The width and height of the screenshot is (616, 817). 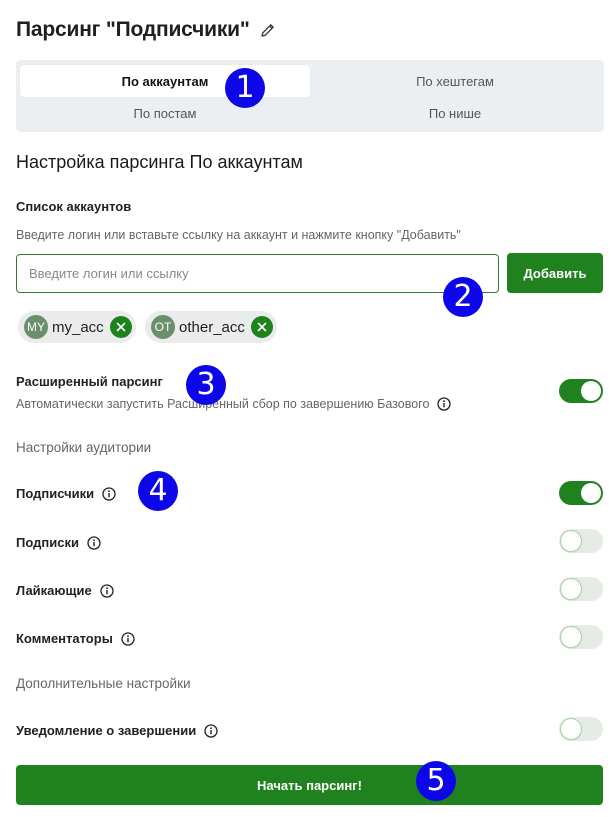 I want to click on notify-toggle, so click(x=581, y=729).